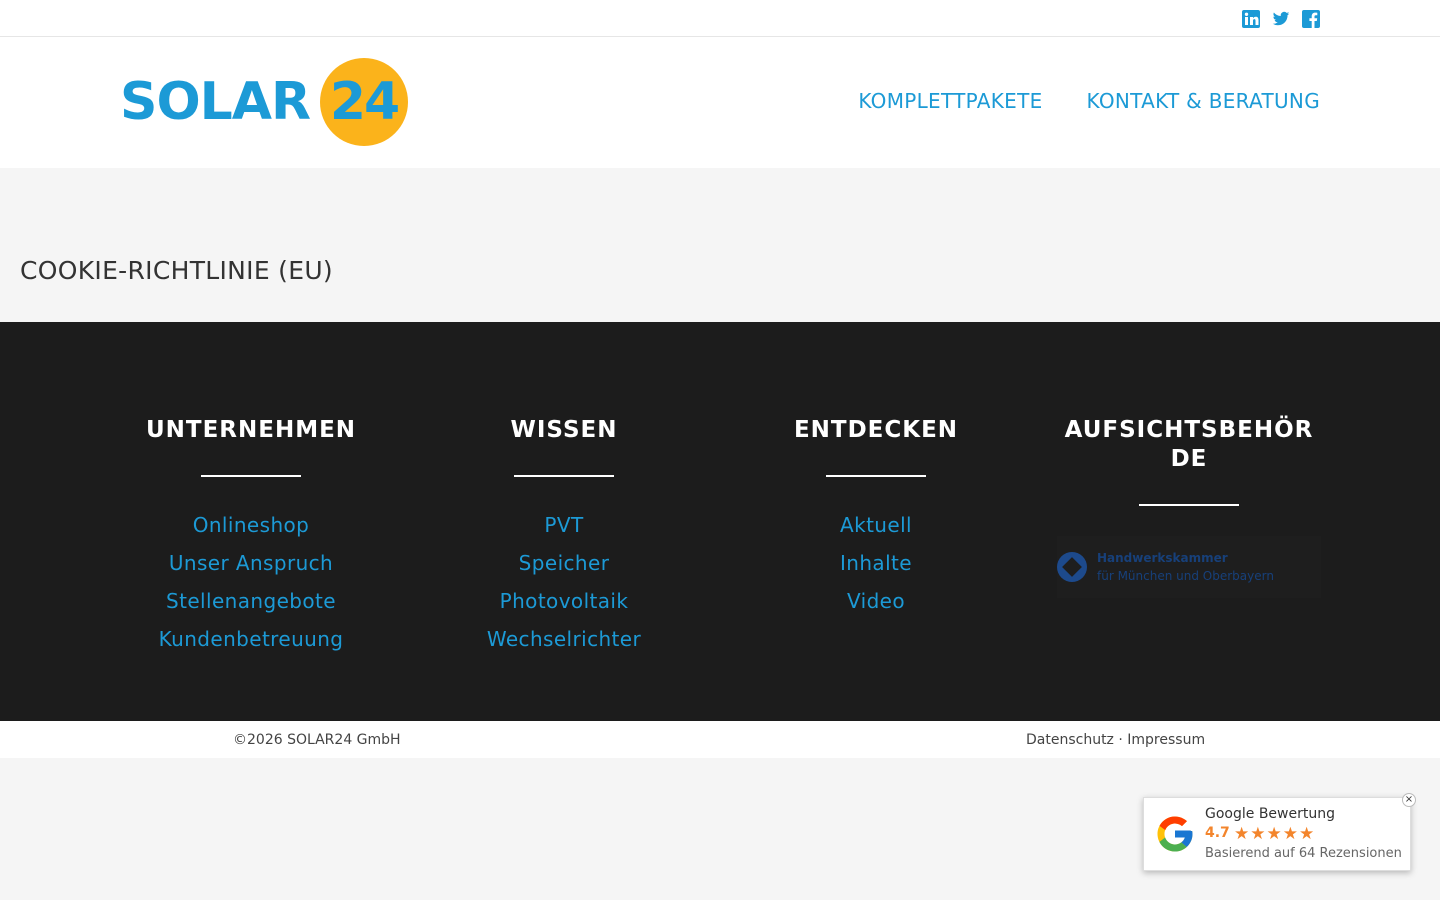 Image resolution: width=1440 pixels, height=900 pixels. I want to click on linkedin-icon, so click(1251, 19).